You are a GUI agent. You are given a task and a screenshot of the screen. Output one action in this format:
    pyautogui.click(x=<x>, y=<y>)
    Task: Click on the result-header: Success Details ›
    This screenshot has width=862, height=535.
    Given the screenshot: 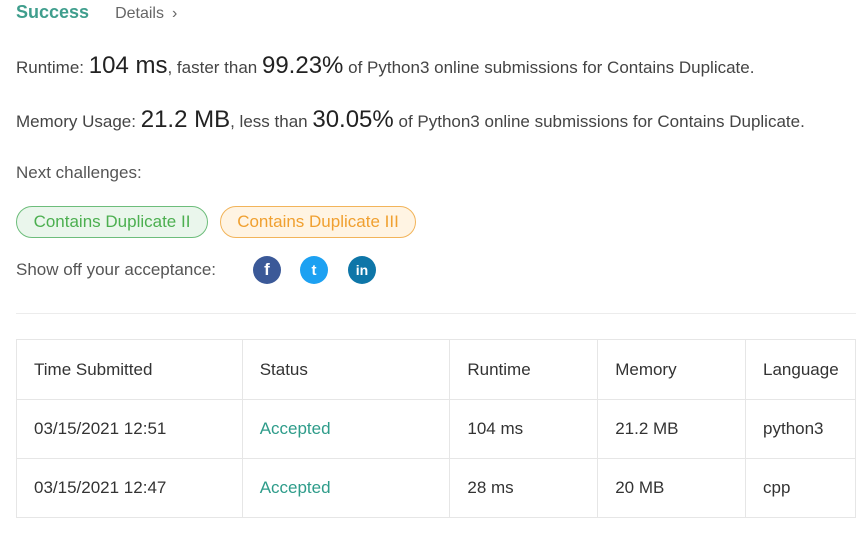 What is the action you would take?
    pyautogui.click(x=96, y=12)
    